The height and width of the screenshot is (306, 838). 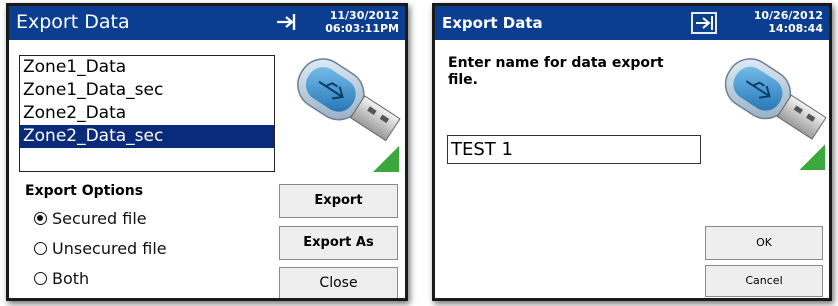 I want to click on ok-button: OK, so click(x=764, y=243).